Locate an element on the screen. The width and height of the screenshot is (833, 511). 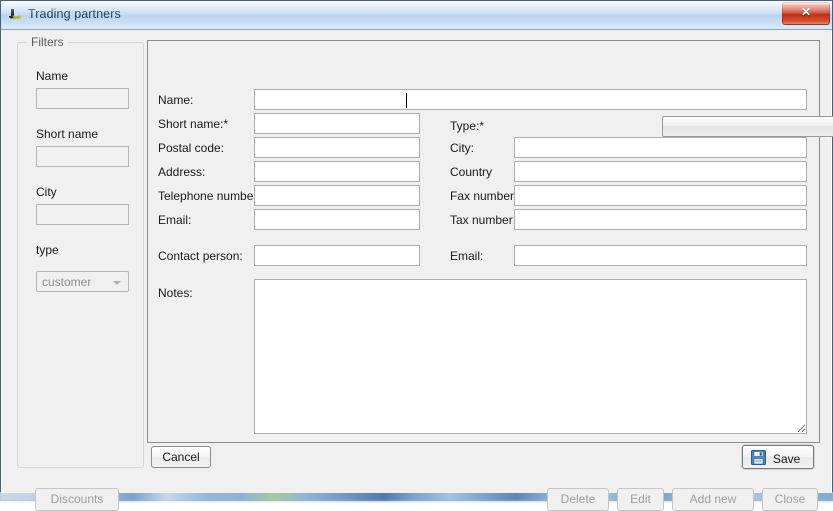
input-city is located at coordinates (660, 147).